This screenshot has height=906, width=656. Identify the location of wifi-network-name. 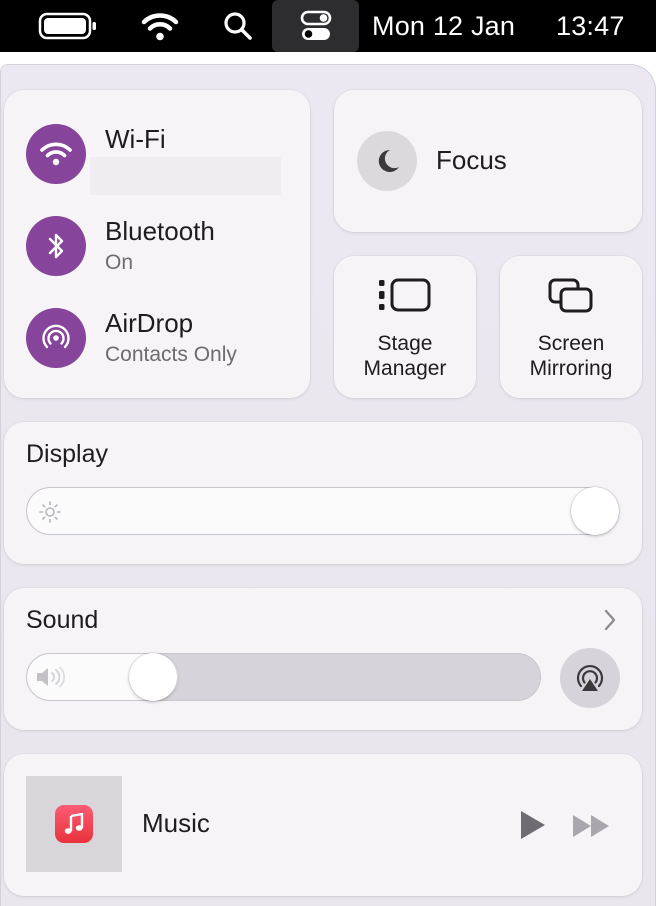
(185, 176).